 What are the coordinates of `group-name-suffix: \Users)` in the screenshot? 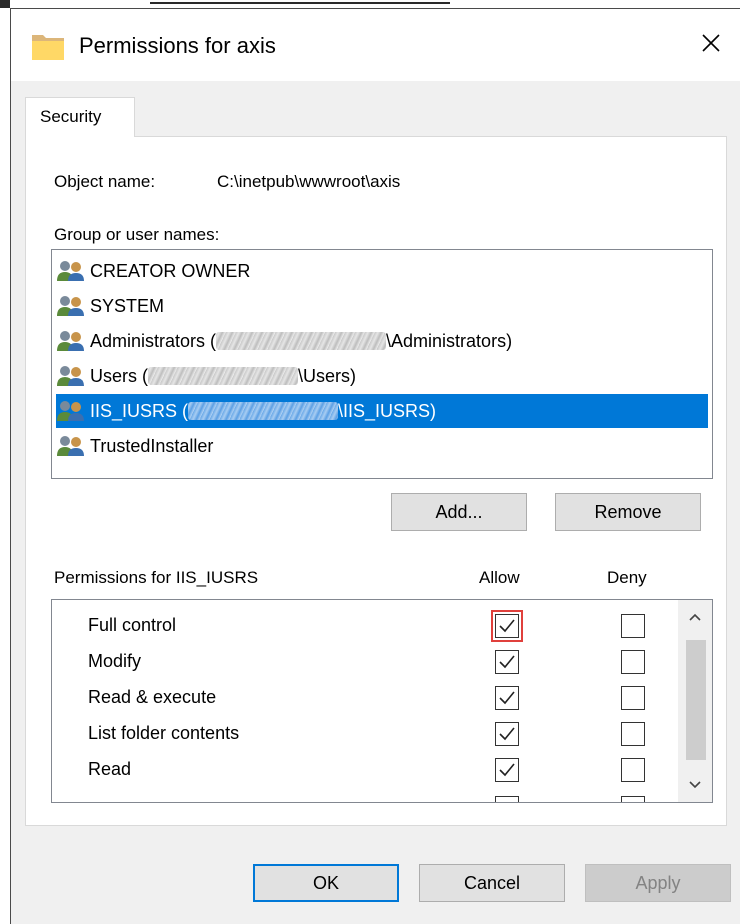 It's located at (327, 375).